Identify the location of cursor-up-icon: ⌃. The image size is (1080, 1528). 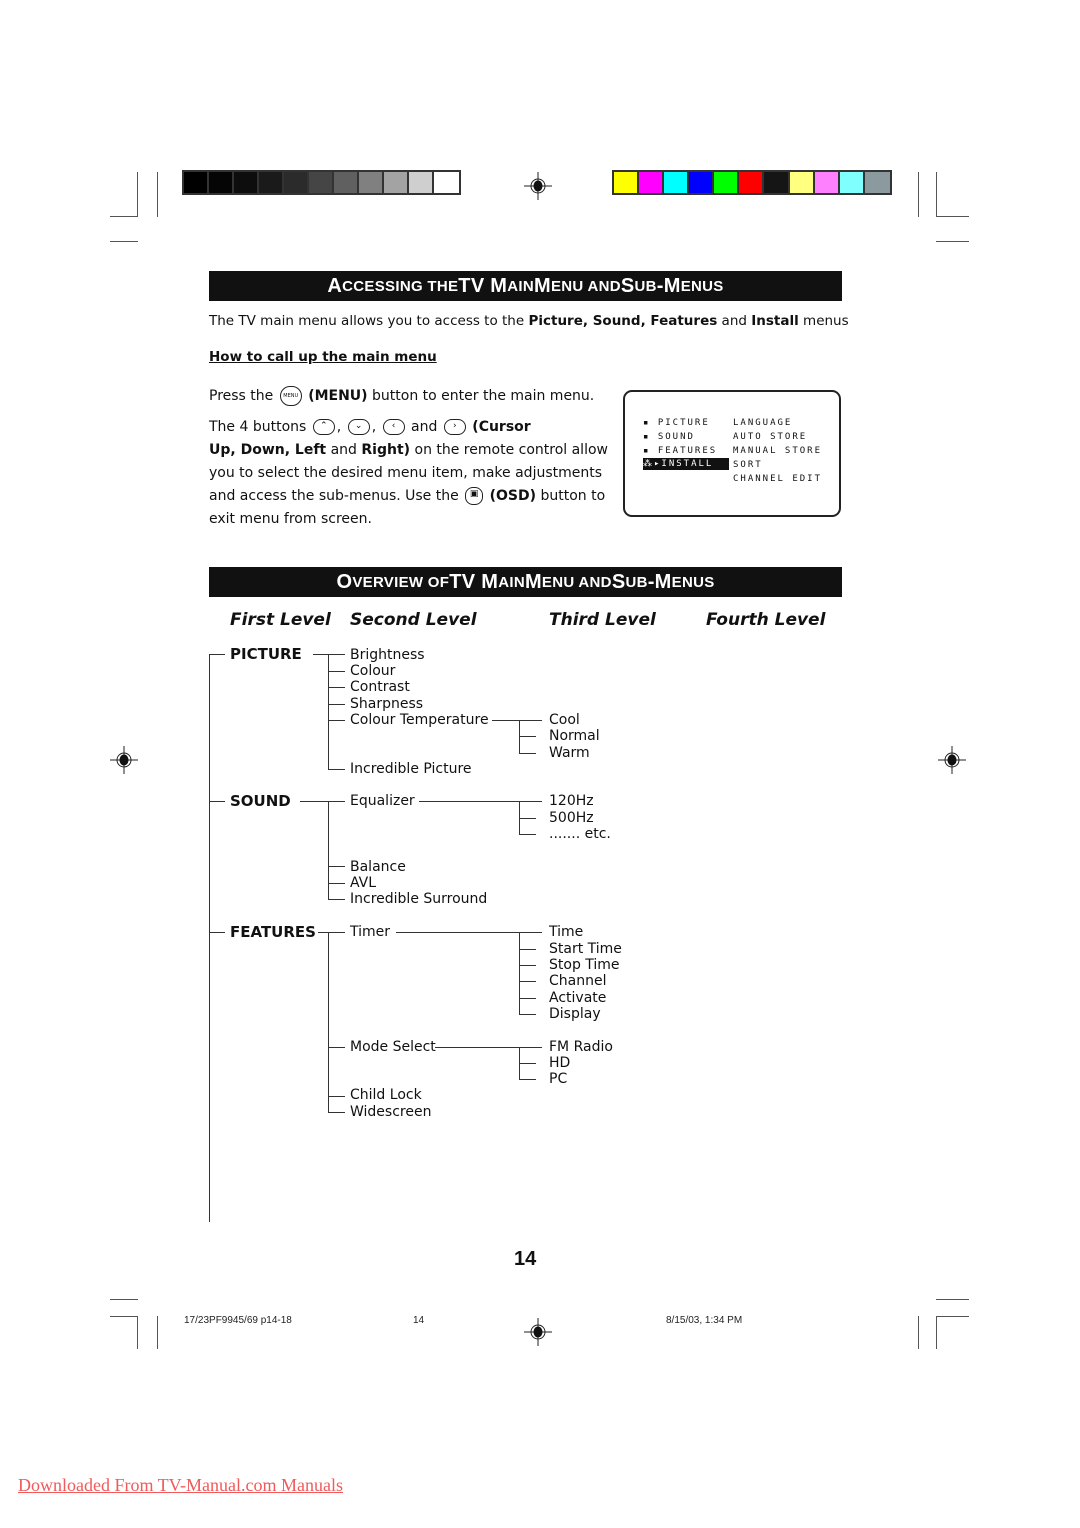
(323, 427).